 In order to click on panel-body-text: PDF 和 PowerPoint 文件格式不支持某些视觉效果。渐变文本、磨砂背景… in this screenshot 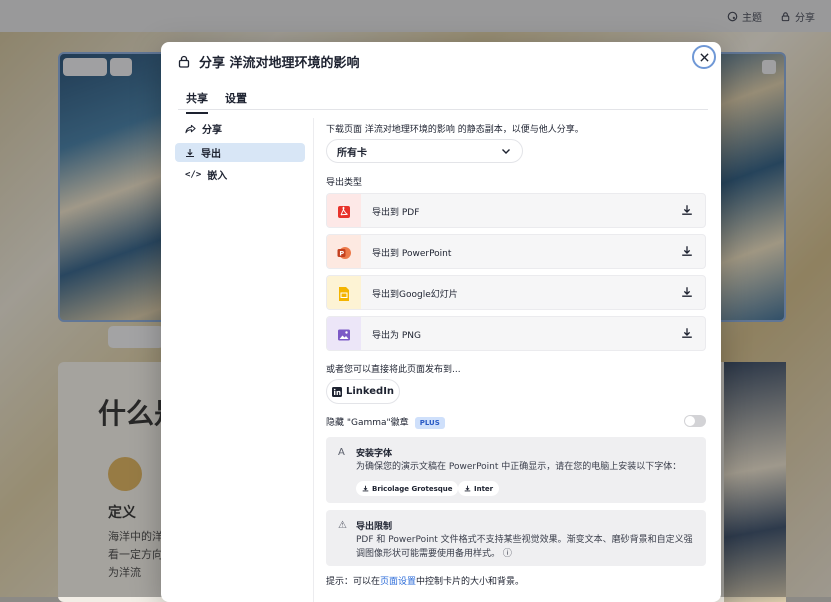, I will do `click(524, 547)`.